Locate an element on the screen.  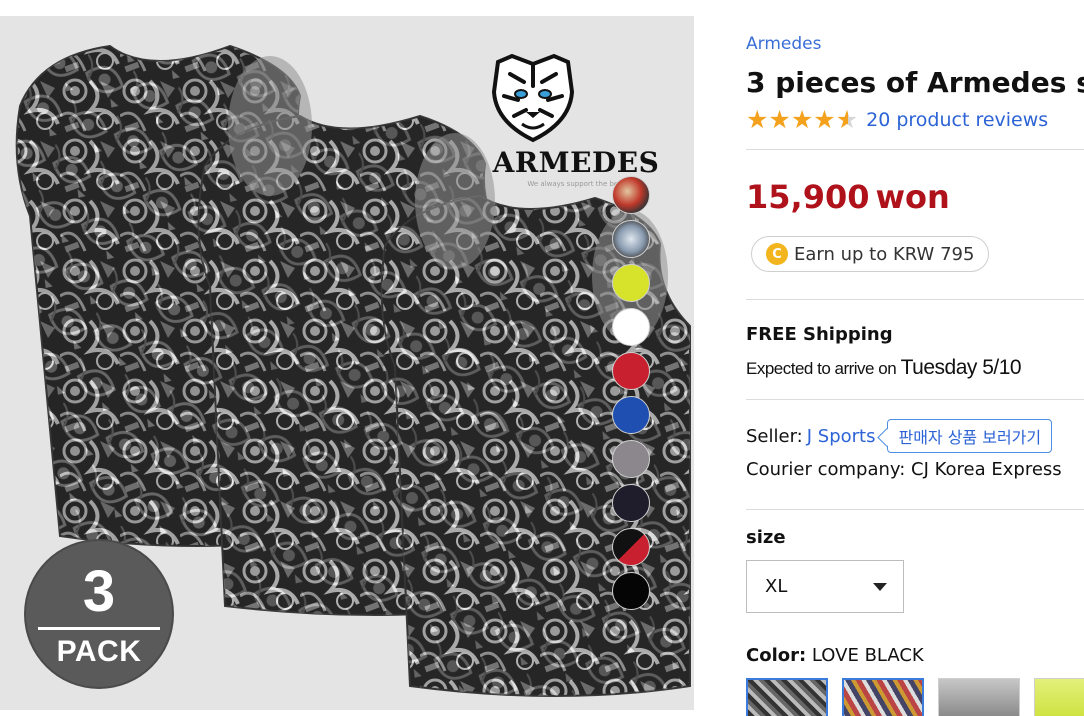
shipping-title: FREE Shipping is located at coordinates (819, 334).